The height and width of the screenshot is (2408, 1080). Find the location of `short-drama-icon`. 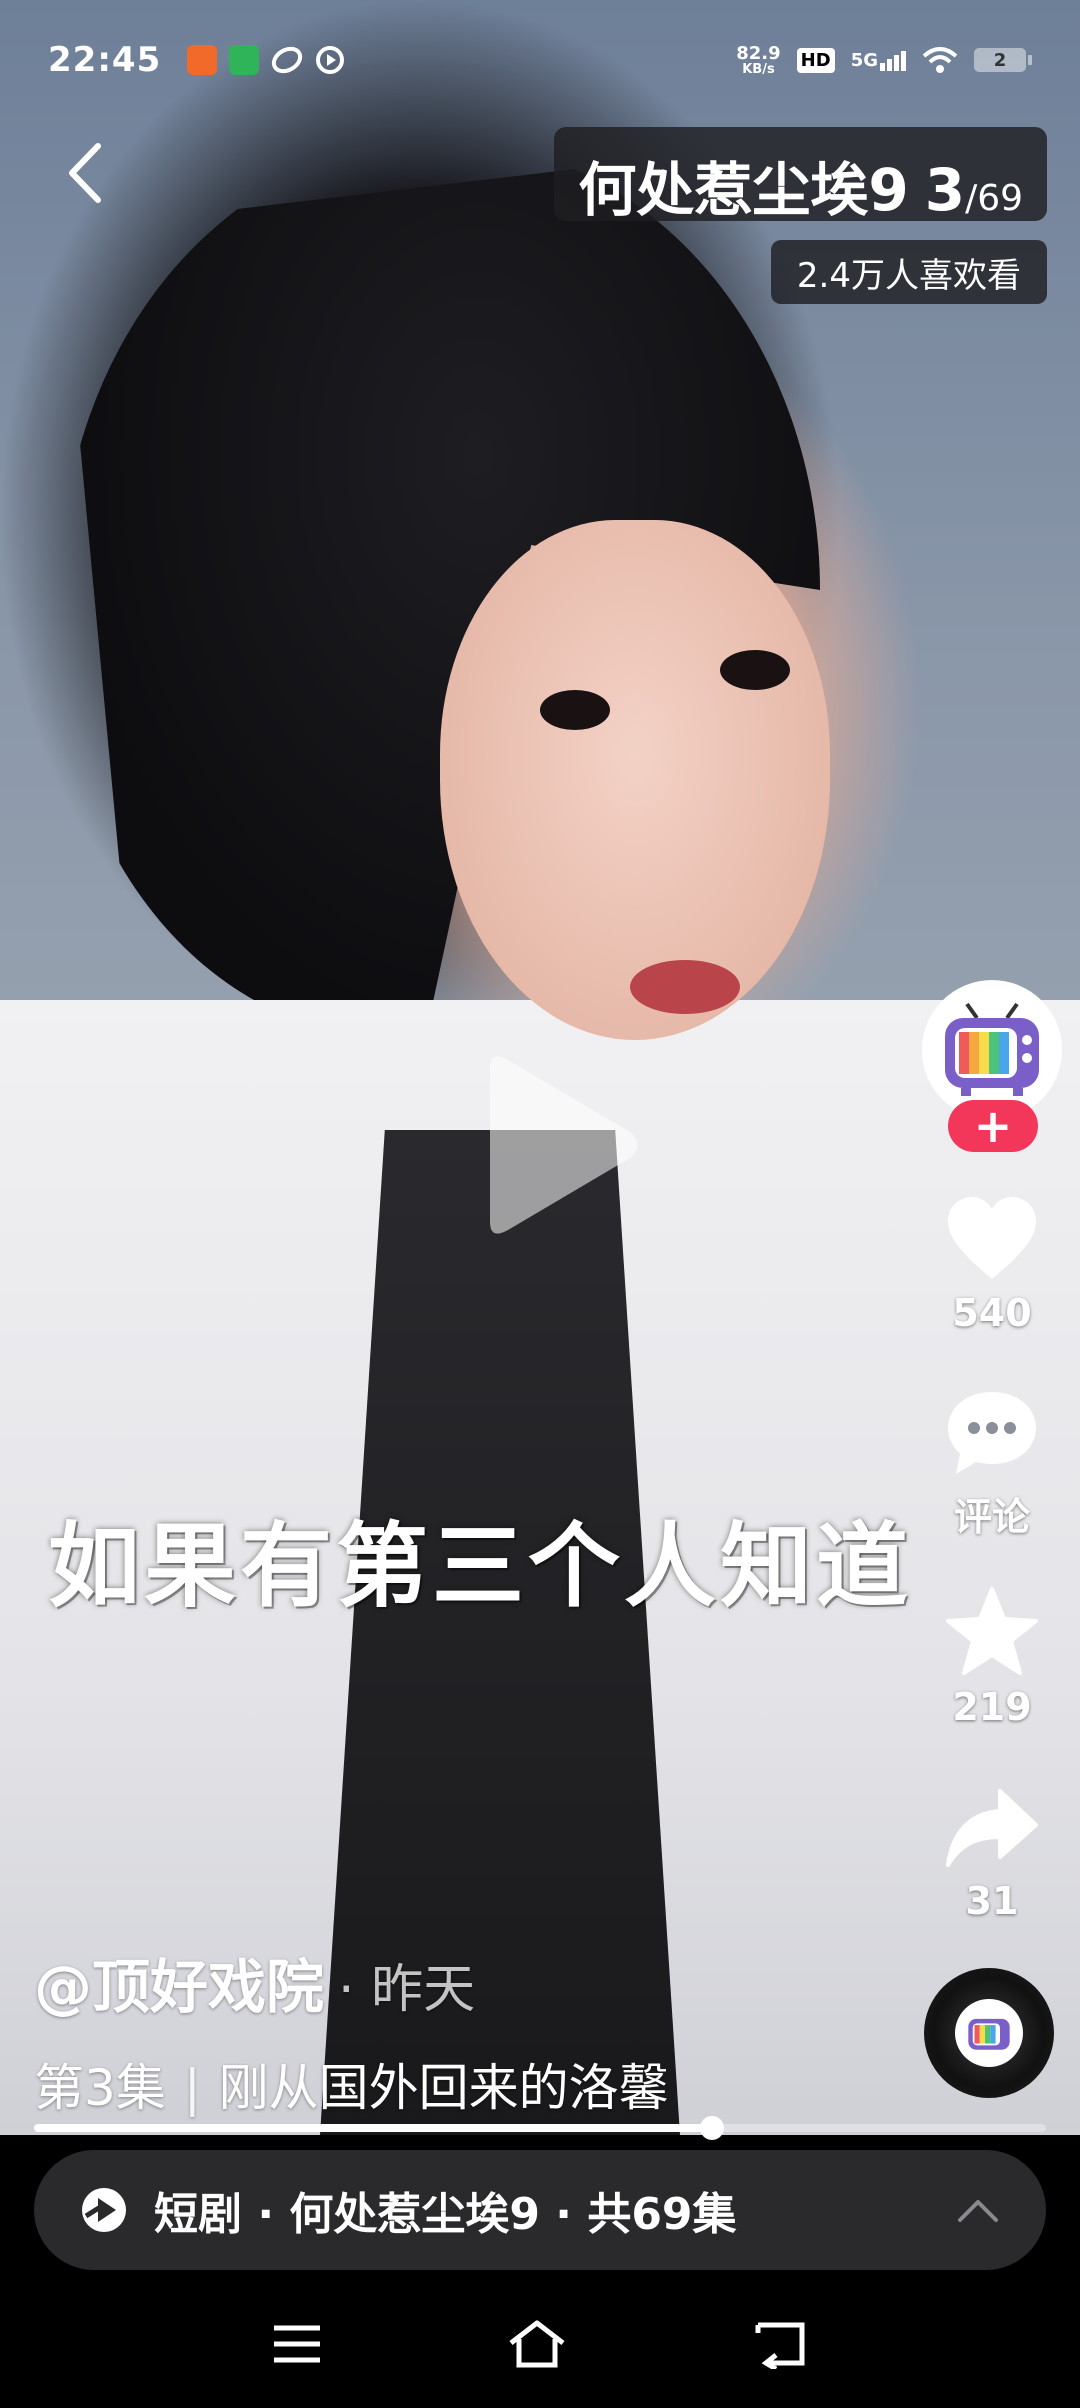

short-drama-icon is located at coordinates (104, 2210).